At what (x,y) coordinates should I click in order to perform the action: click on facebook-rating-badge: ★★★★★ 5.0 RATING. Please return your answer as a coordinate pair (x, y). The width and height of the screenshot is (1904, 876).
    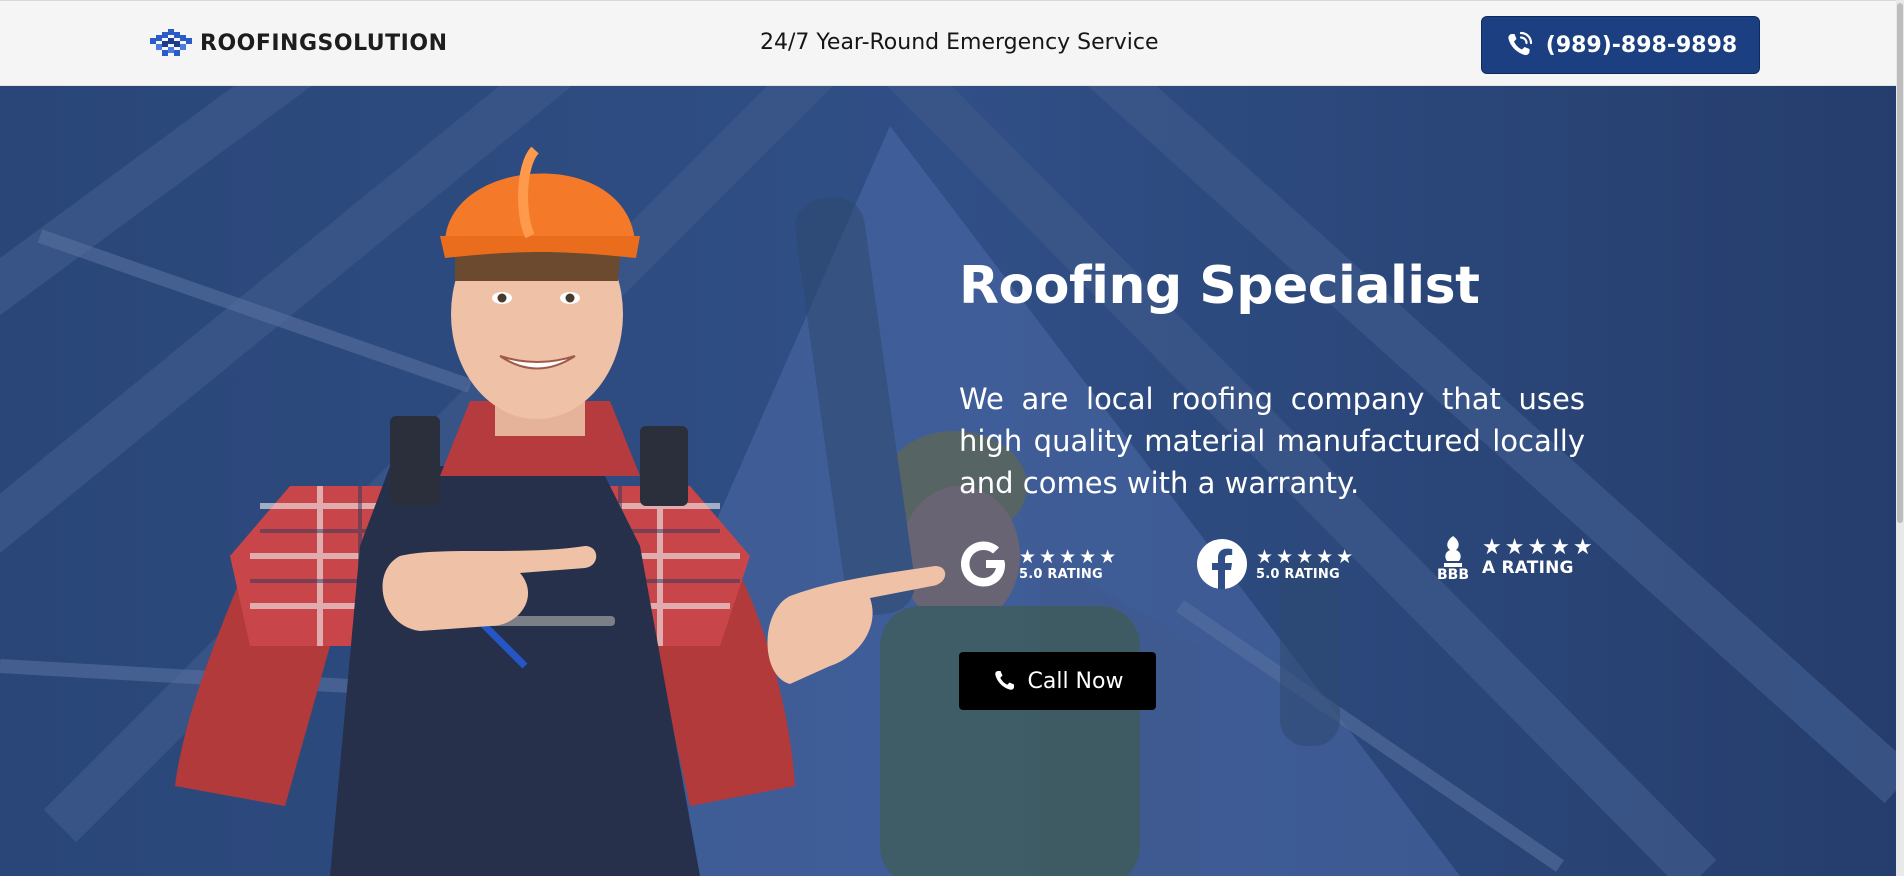
    Looking at the image, I should click on (1276, 564).